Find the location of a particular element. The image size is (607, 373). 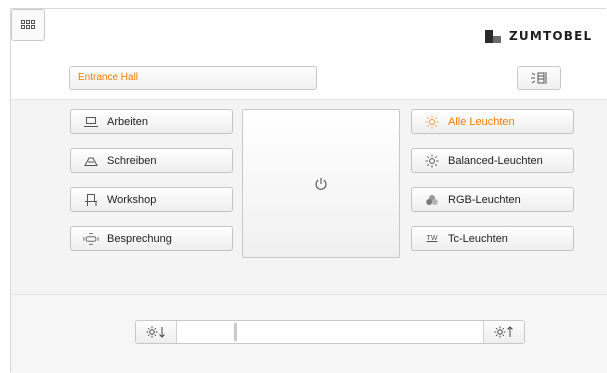

scene-button-tc-leuchten: TW Tc-Leuchten is located at coordinates (492, 238).